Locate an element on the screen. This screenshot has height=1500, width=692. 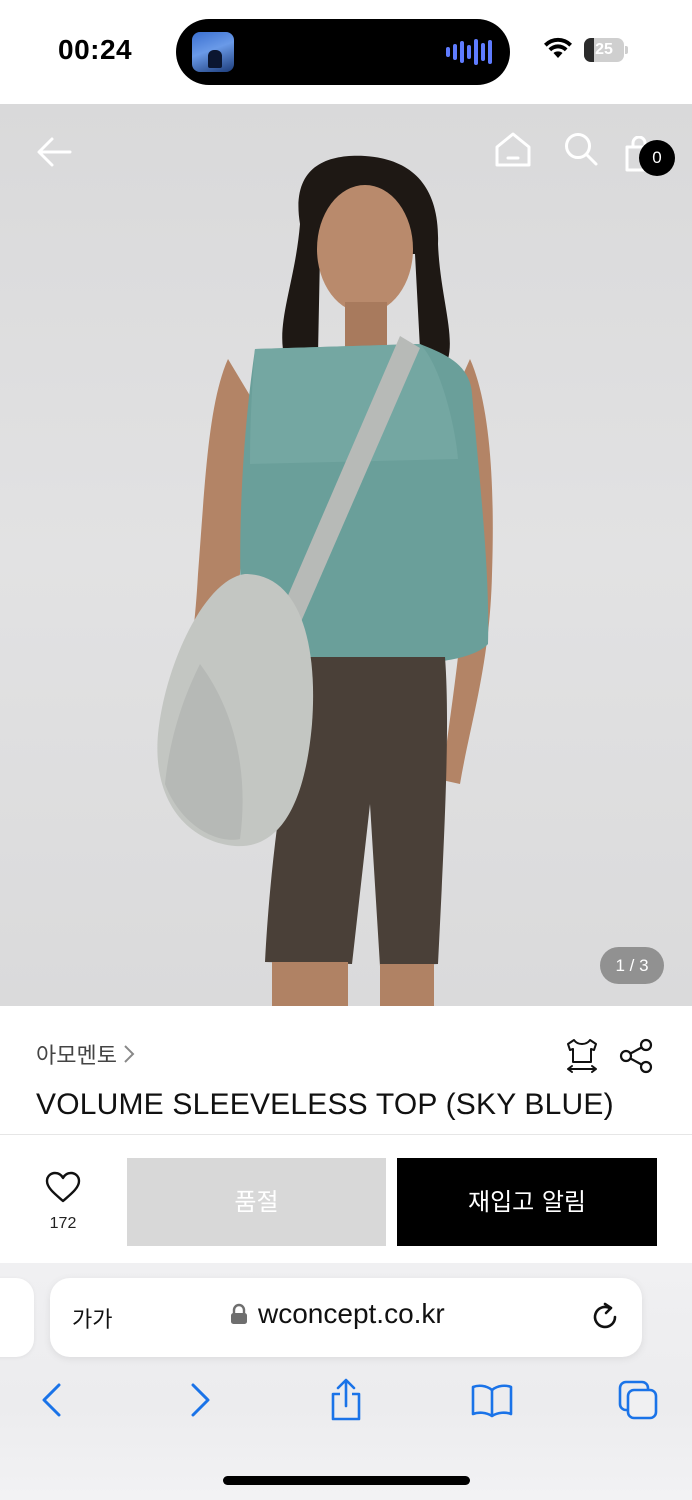
heart-icon is located at coordinates (63, 1187).